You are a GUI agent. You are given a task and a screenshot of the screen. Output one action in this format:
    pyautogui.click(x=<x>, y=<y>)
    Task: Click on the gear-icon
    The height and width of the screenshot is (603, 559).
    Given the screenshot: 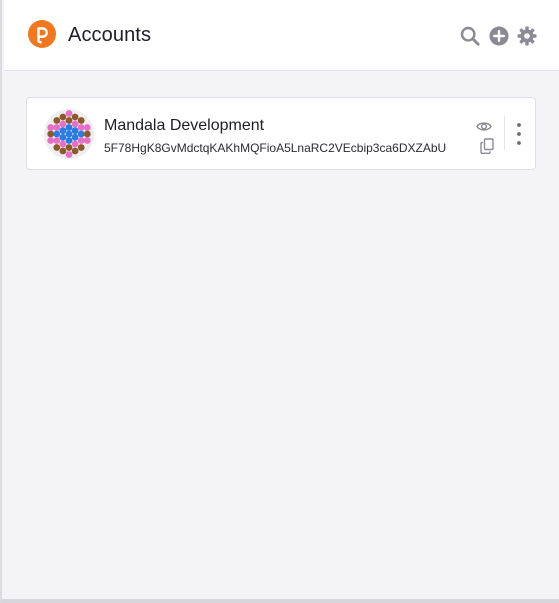 What is the action you would take?
    pyautogui.click(x=527, y=36)
    